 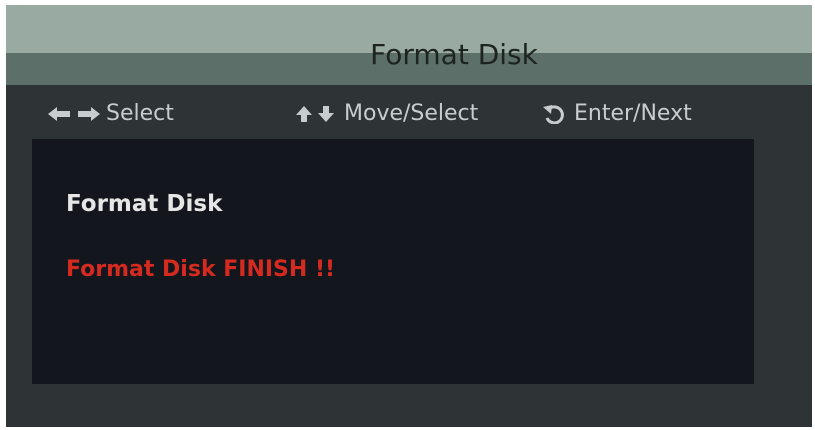 I want to click on hint-select: Select, so click(x=111, y=113).